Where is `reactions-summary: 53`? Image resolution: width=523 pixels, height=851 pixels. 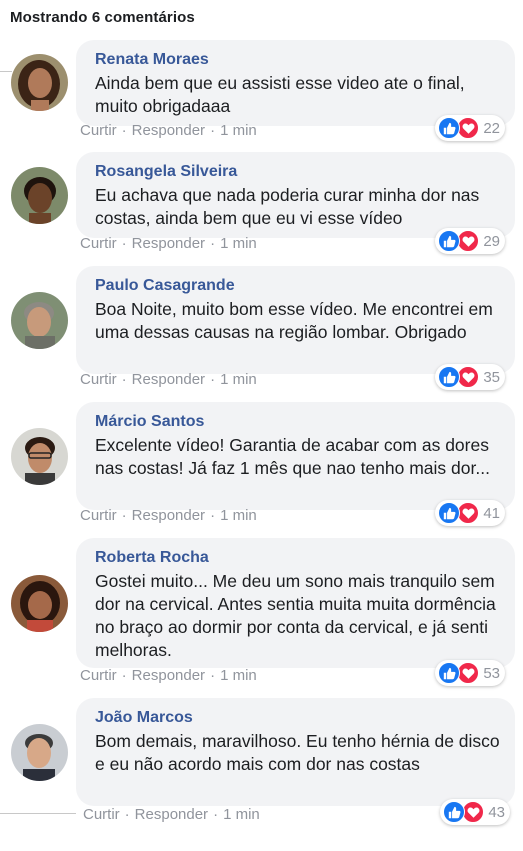
reactions-summary: 53 is located at coordinates (470, 673).